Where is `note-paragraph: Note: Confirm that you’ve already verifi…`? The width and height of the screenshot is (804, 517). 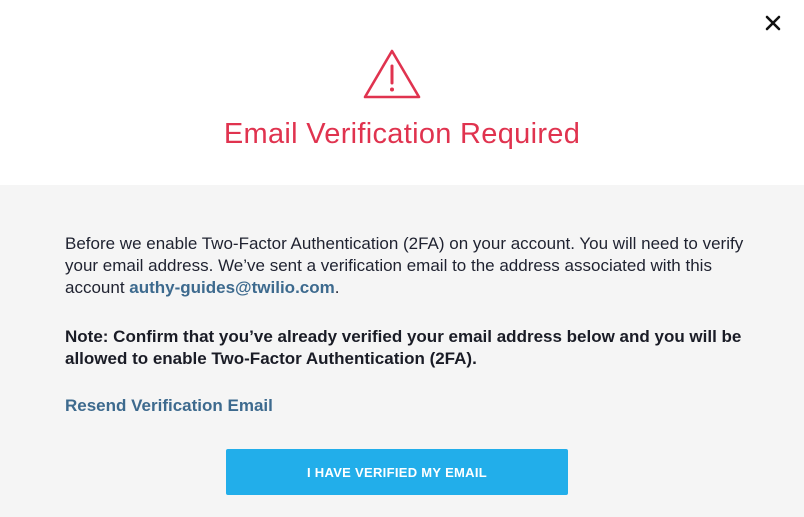 note-paragraph: Note: Confirm that you’ve already verifi… is located at coordinates (403, 347).